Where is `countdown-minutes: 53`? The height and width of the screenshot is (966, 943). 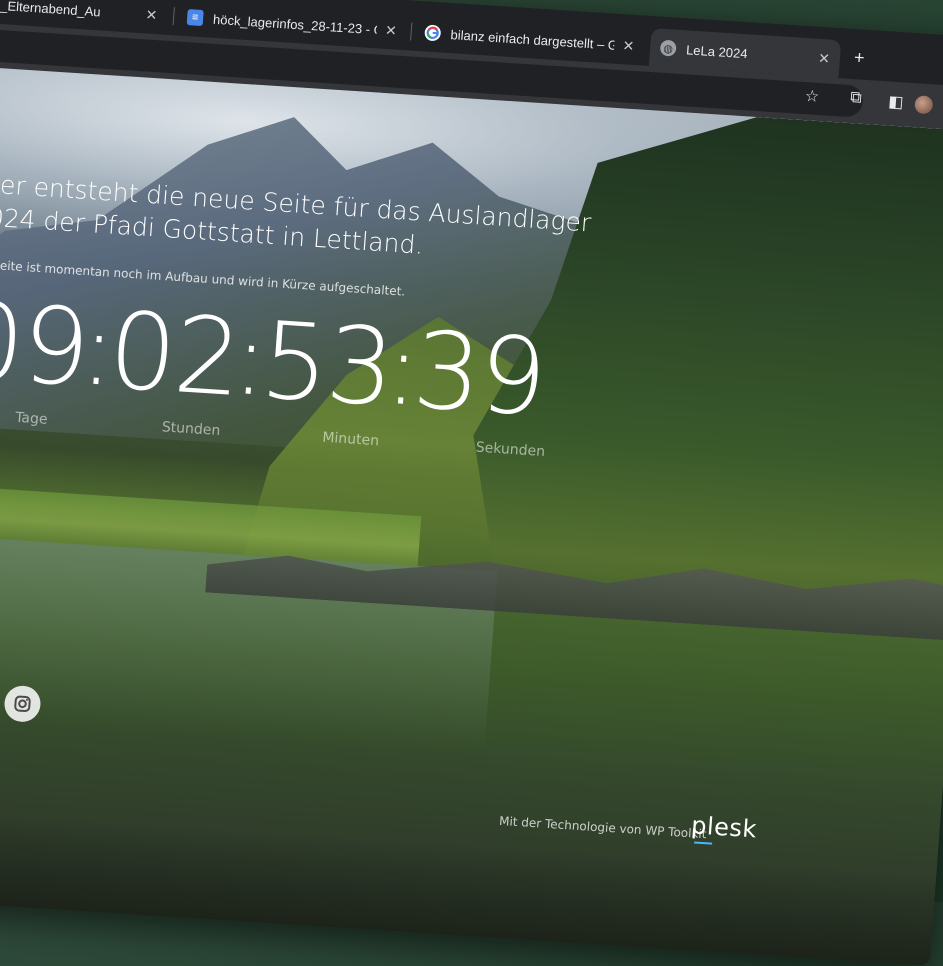 countdown-minutes: 53 is located at coordinates (326, 364).